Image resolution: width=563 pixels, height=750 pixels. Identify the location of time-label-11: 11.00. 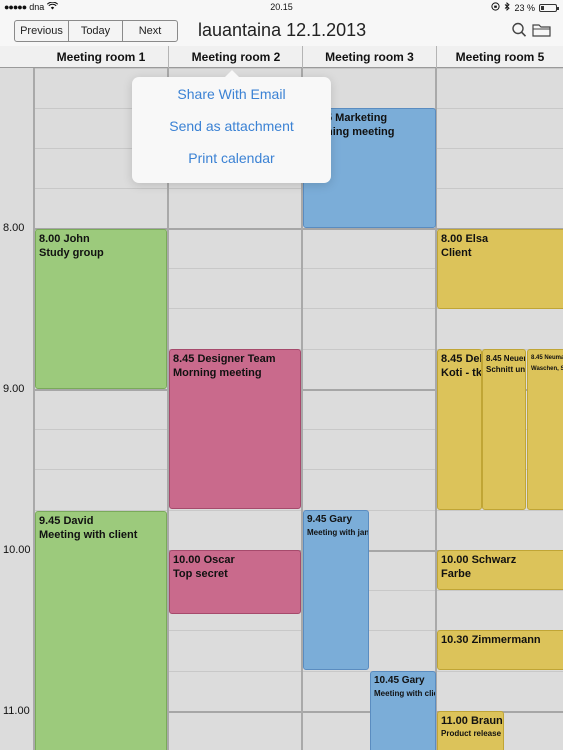
(16, 711).